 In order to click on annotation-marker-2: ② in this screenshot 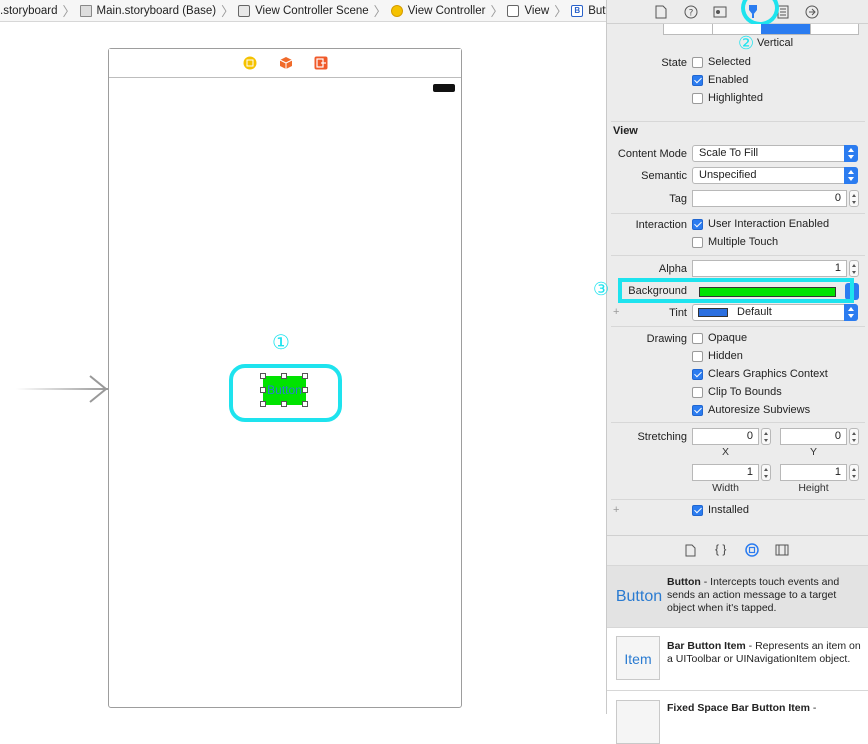, I will do `click(746, 43)`.